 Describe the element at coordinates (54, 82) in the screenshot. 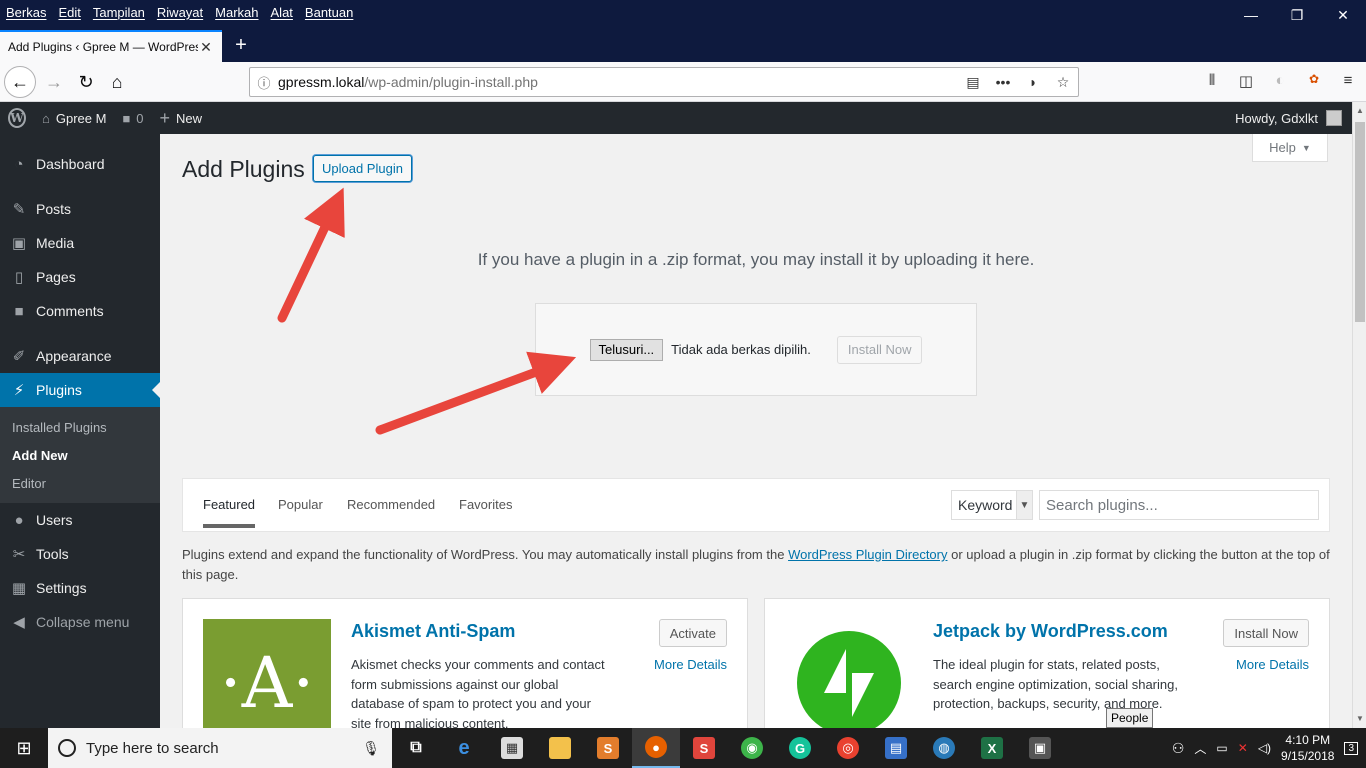

I see `forward-icon: →` at that location.